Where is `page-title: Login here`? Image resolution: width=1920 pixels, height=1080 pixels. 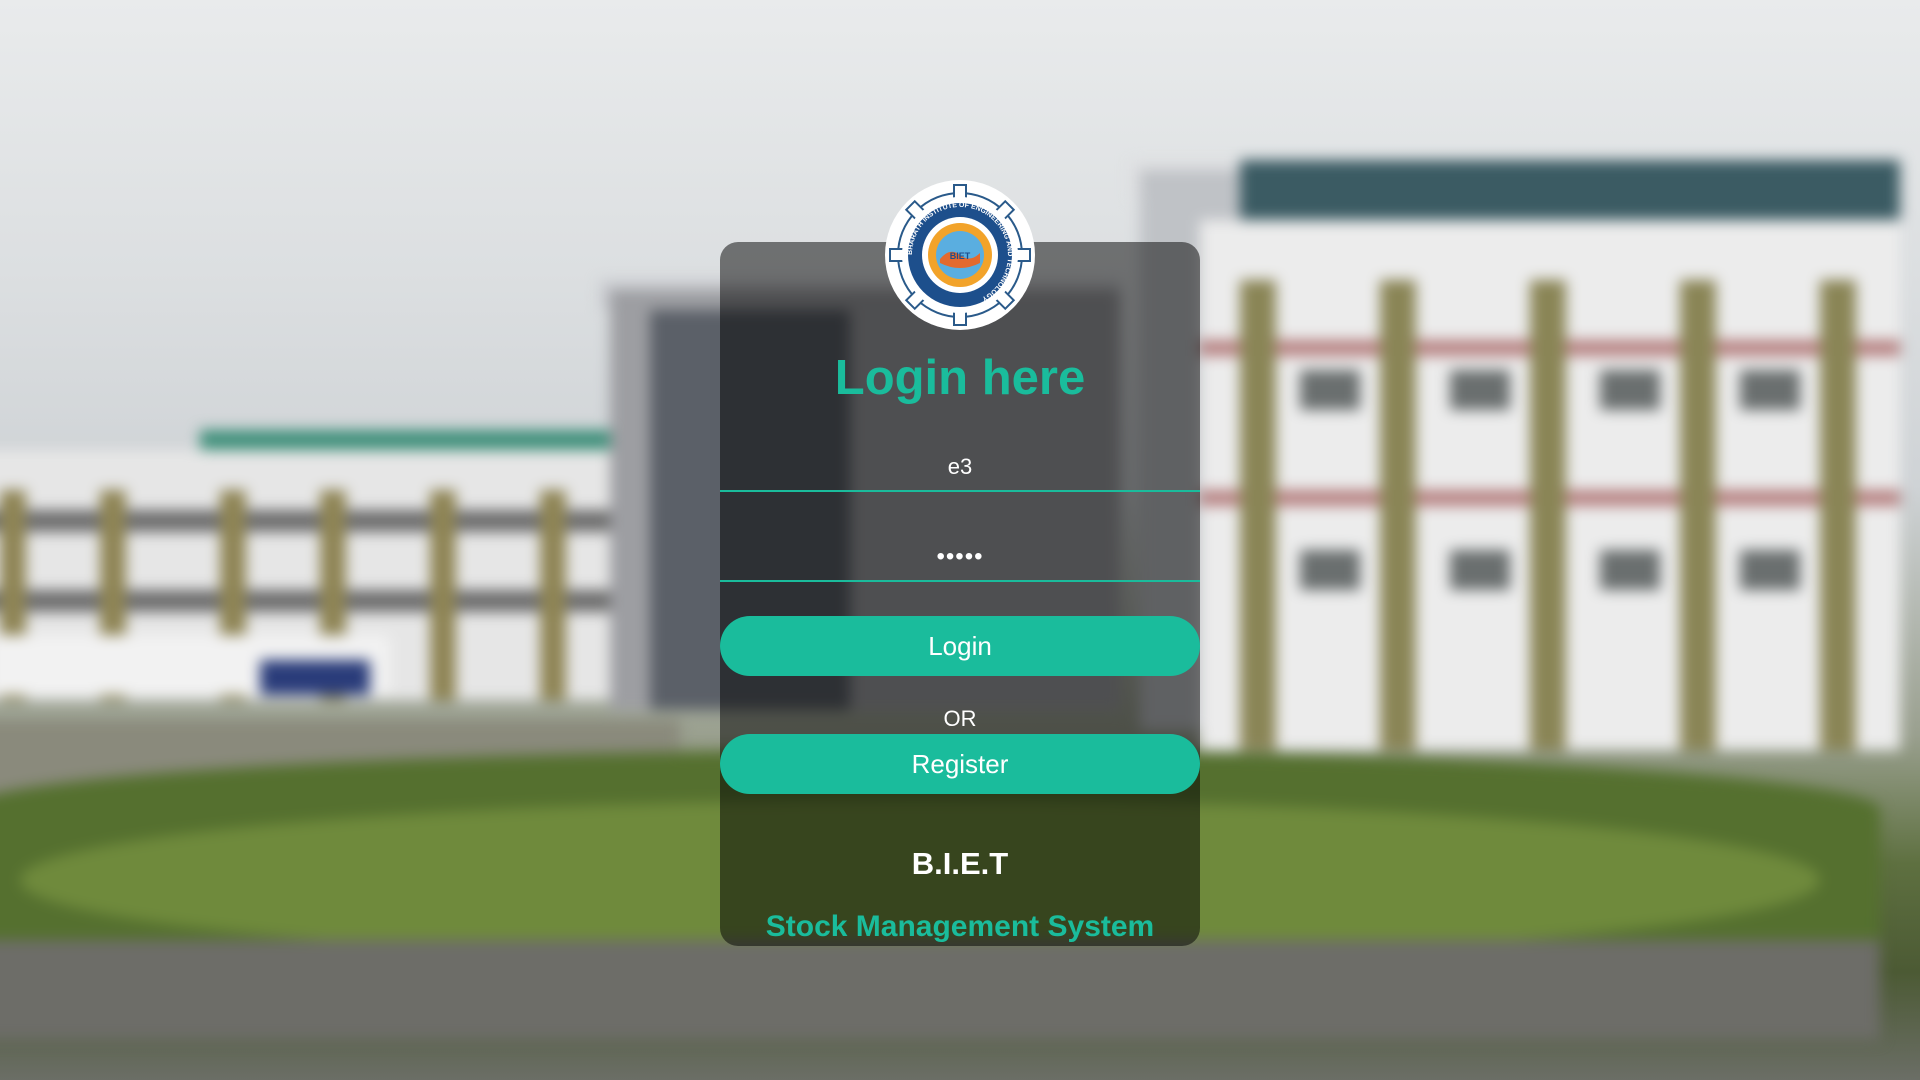
page-title: Login here is located at coordinates (960, 378).